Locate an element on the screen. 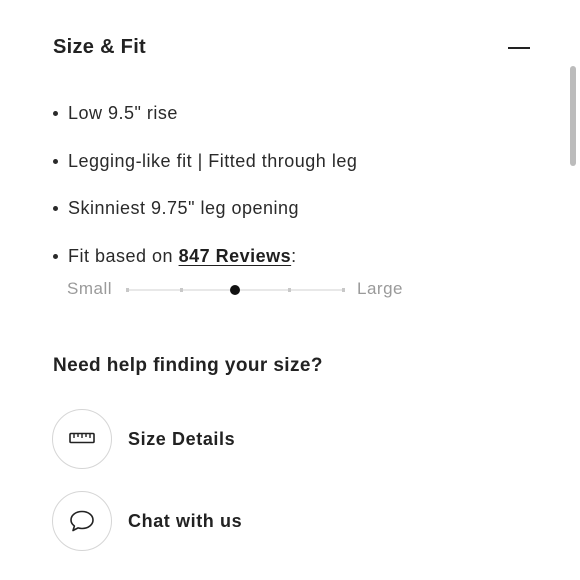 The image size is (580, 580). chat-bubble-icon is located at coordinates (82, 521).